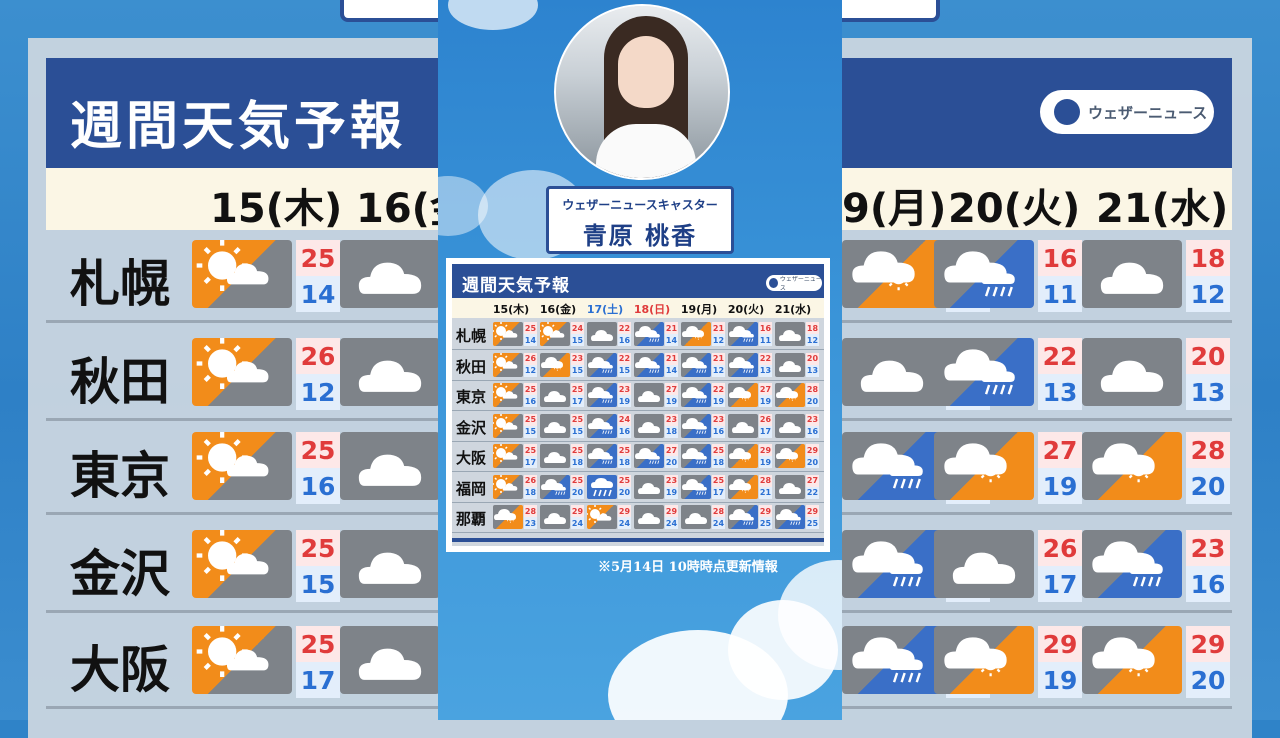  What do you see at coordinates (530, 340) in the screenshot?
I see `low-temp: 14` at bounding box center [530, 340].